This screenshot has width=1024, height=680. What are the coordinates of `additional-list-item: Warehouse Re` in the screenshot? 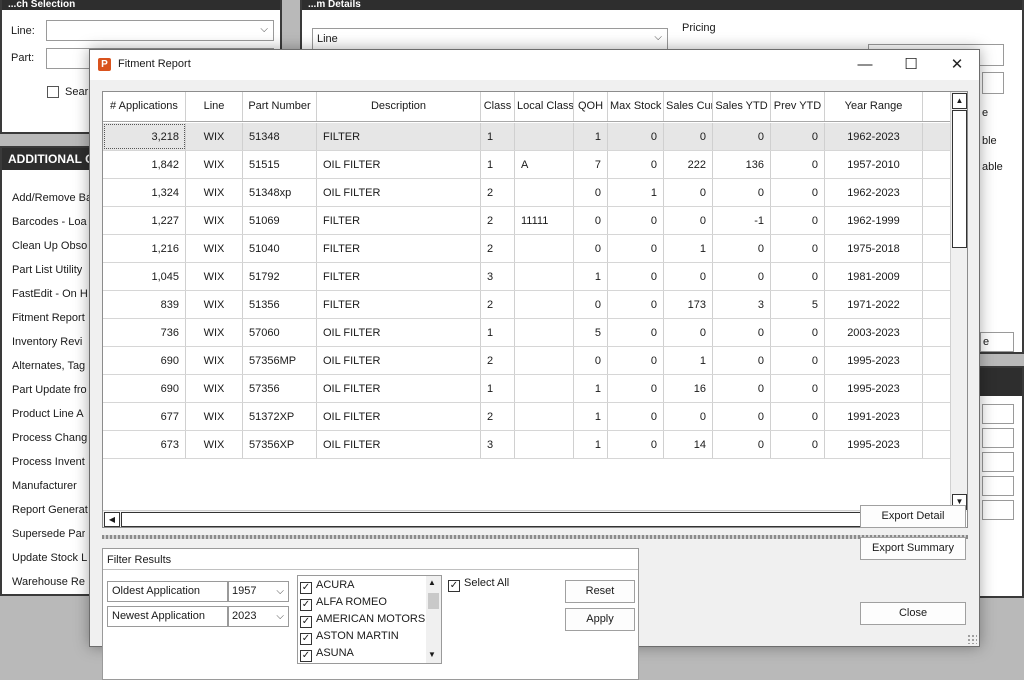 It's located at (48, 582).